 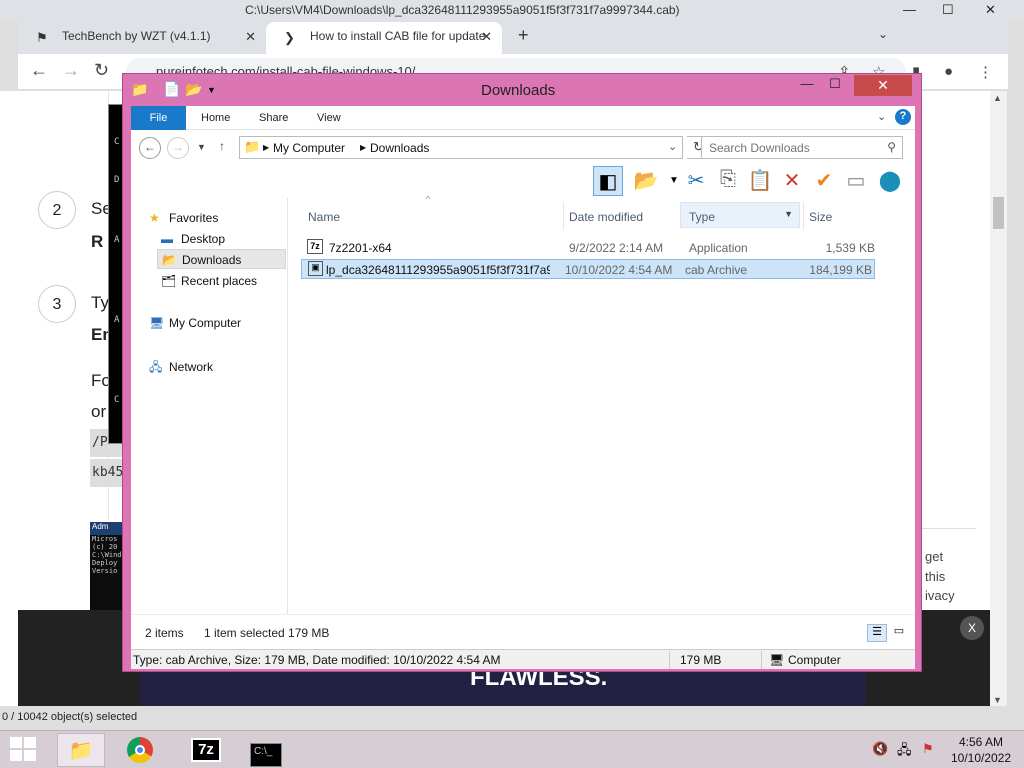 What do you see at coordinates (523, 118) in the screenshot?
I see `ribbon-tabs: File Home Share View ⌄ ?` at bounding box center [523, 118].